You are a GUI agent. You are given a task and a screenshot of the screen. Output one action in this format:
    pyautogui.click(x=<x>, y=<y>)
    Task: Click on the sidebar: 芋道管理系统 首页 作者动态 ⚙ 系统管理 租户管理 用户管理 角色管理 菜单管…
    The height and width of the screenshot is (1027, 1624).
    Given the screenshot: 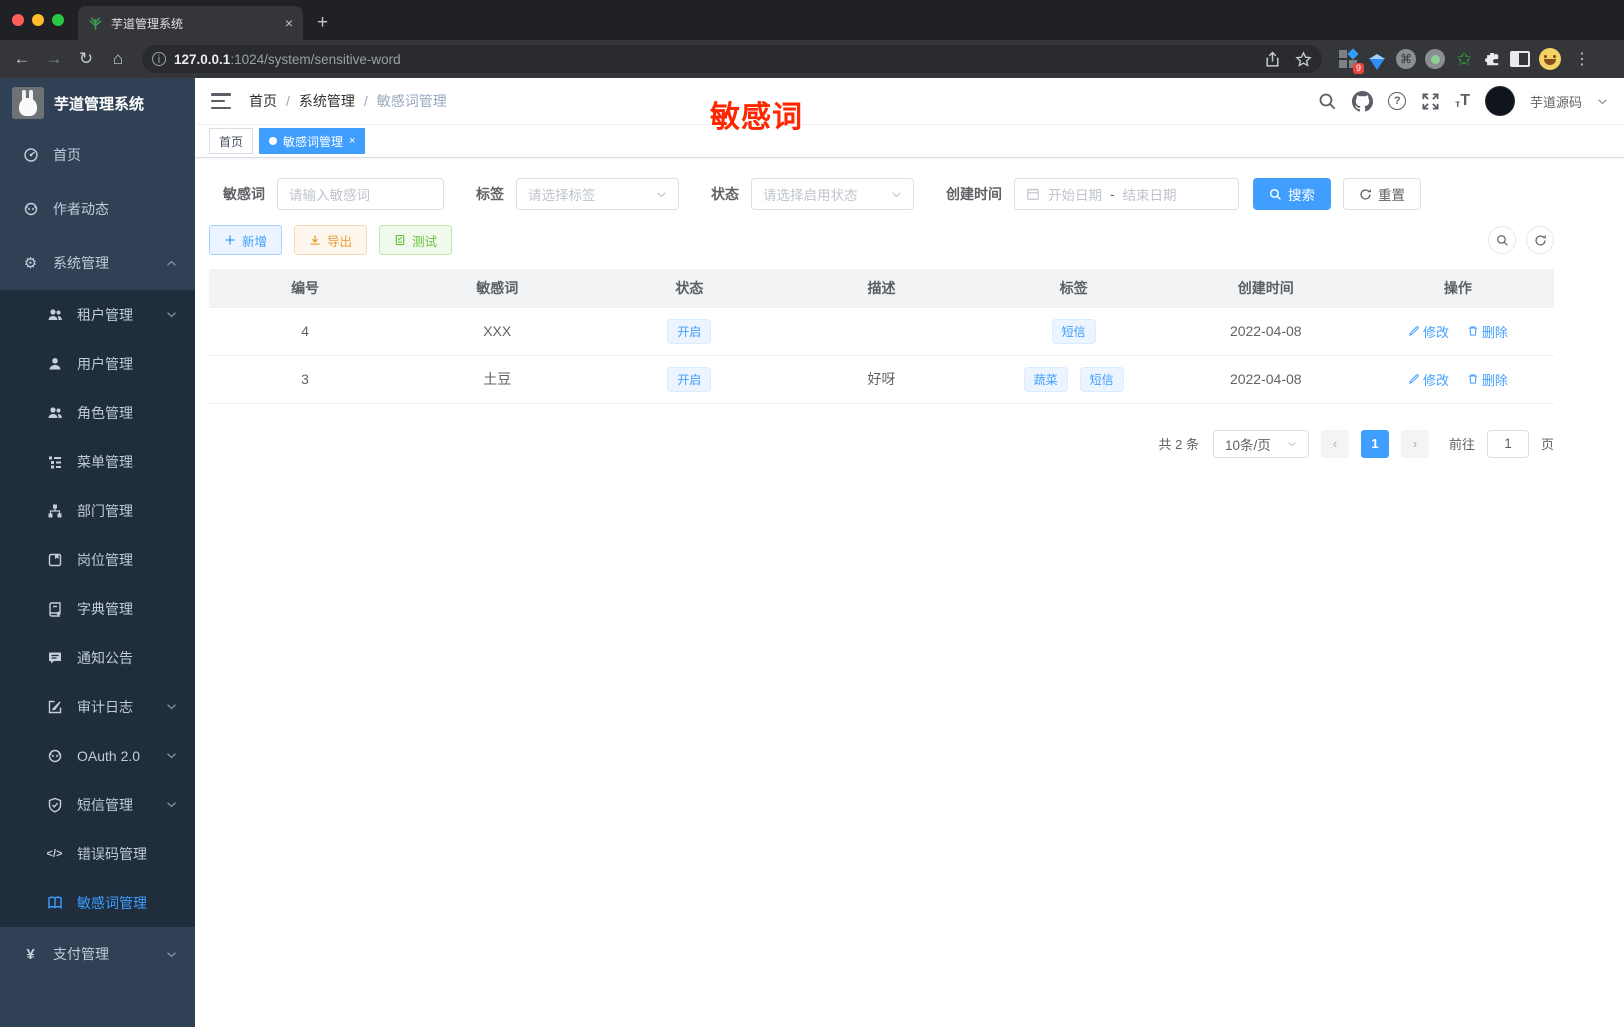 What is the action you would take?
    pyautogui.click(x=97, y=552)
    